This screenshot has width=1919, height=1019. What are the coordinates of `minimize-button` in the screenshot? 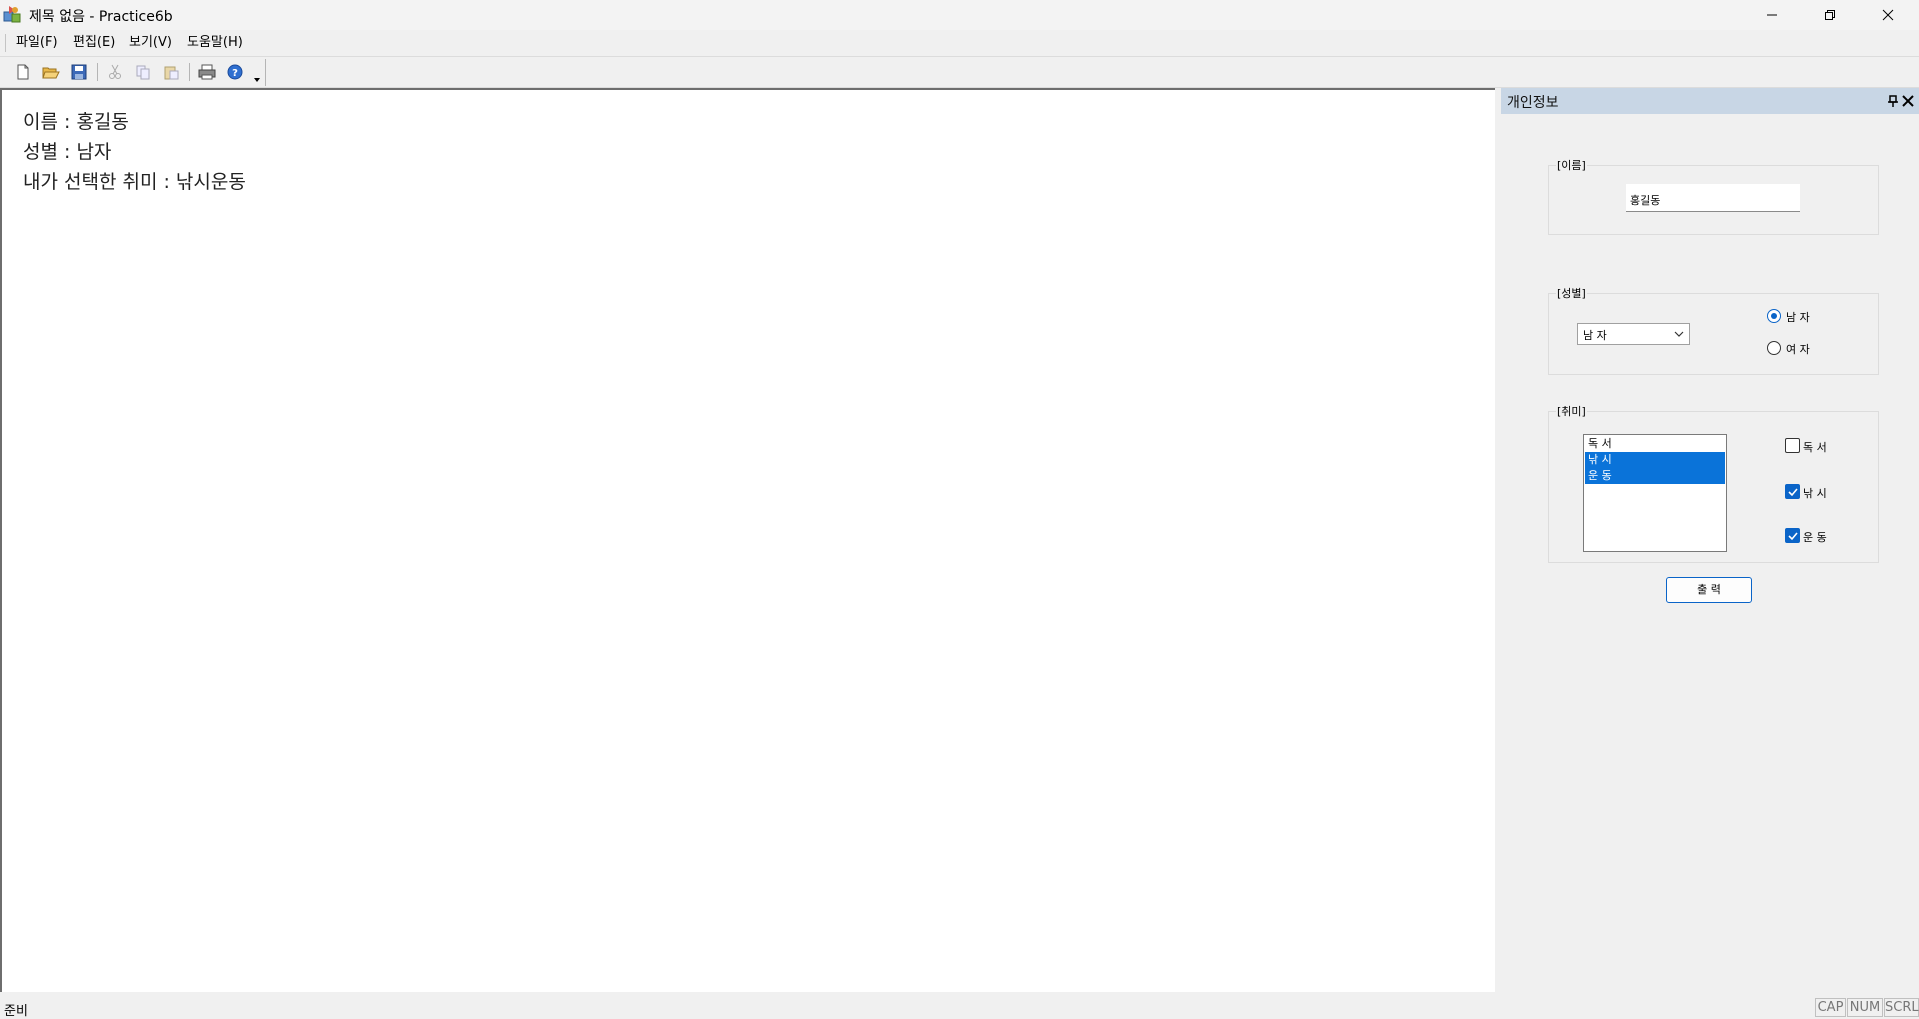 It's located at (1772, 15).